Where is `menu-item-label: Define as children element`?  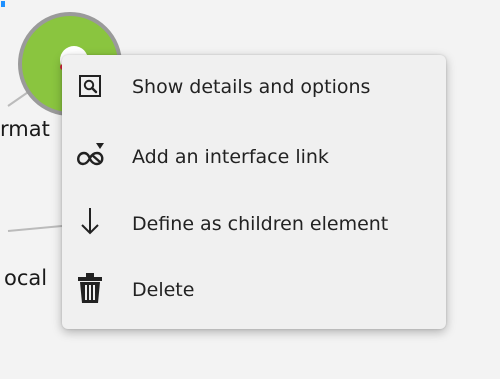 menu-item-label: Define as children element is located at coordinates (260, 224).